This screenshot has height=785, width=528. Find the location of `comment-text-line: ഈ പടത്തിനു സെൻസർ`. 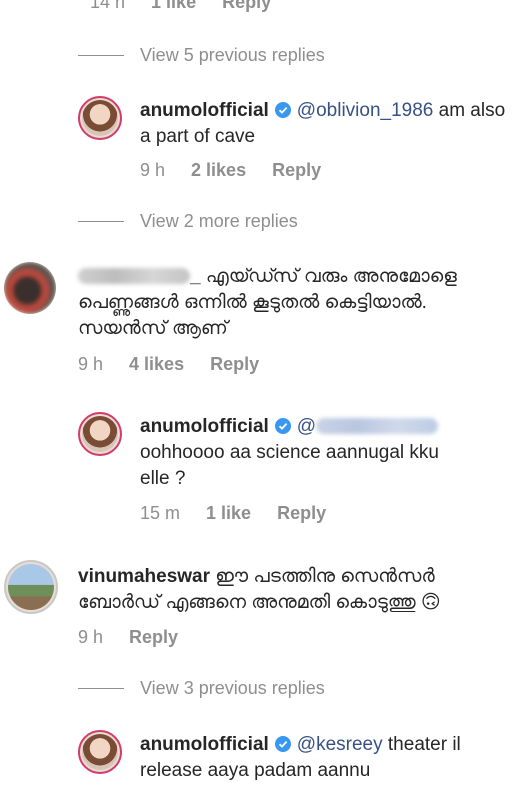

comment-text-line: ഈ പടത്തിനു സെൻസർ is located at coordinates (322, 576).